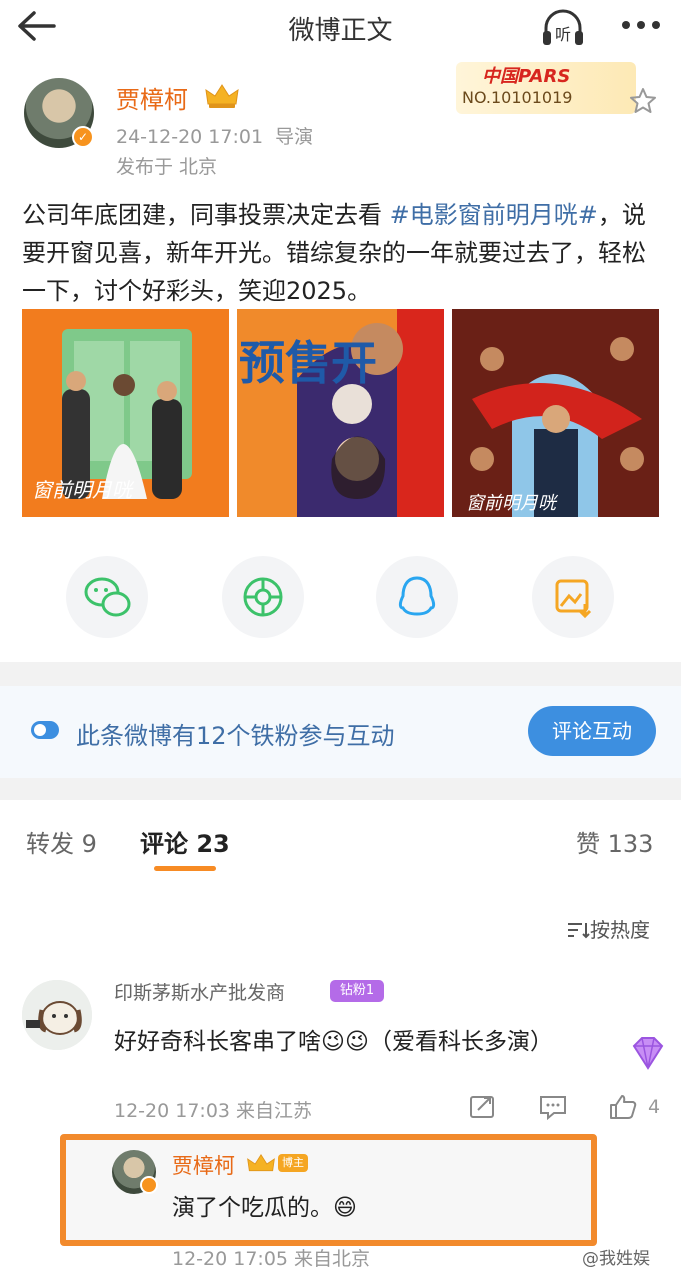  What do you see at coordinates (125, 413) in the screenshot?
I see `poster-image-1: 窗前明月咣` at bounding box center [125, 413].